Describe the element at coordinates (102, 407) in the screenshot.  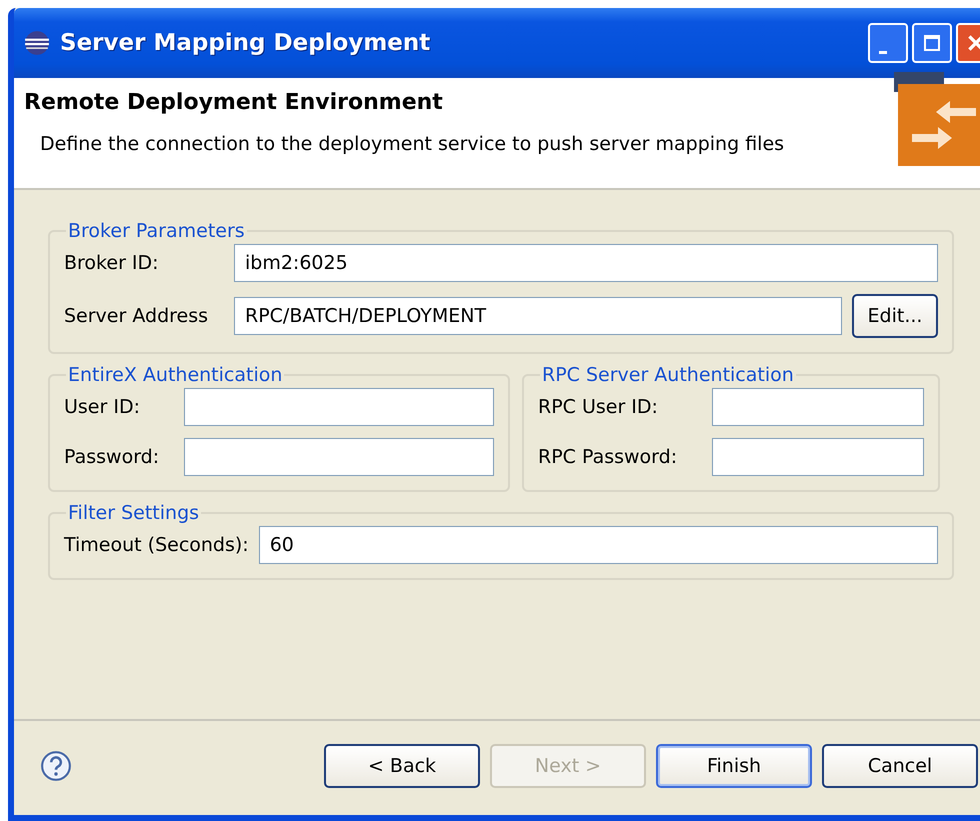
I see `field-label: User ID:` at that location.